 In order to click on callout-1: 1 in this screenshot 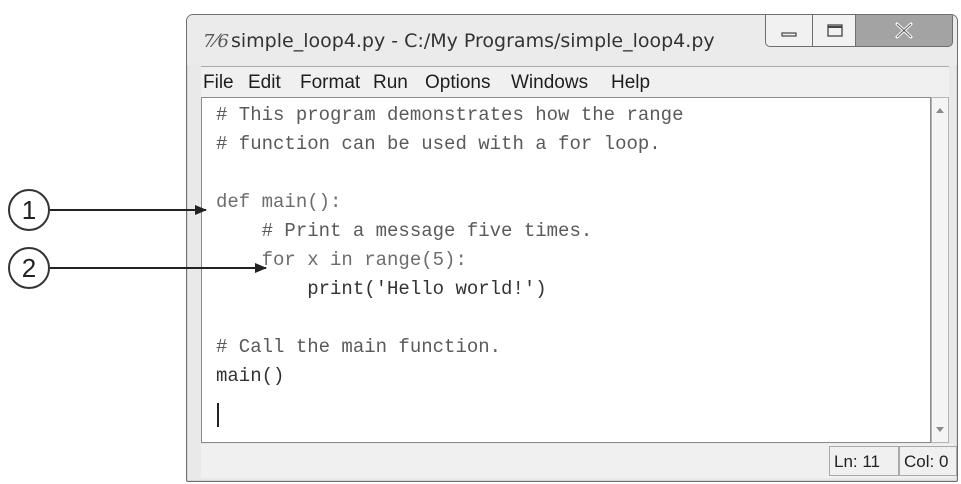, I will do `click(29, 210)`.